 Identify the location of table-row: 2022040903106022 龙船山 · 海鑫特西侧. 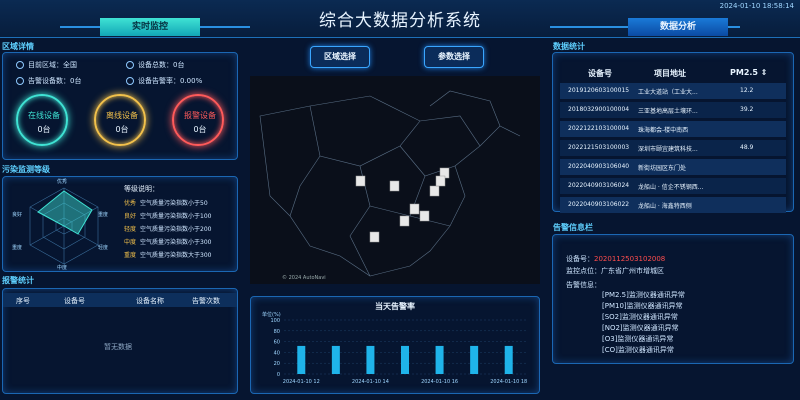
(673, 205).